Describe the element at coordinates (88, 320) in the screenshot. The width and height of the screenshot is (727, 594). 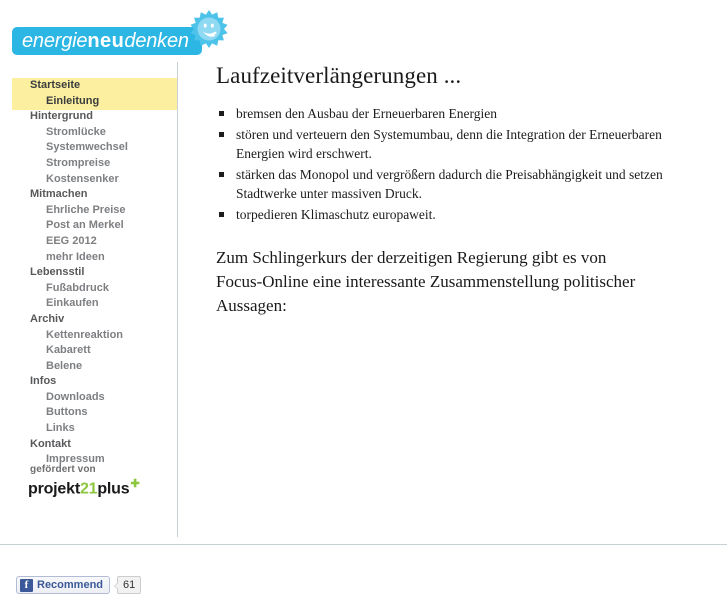
I see `sidebar-item-archiv: Archiv` at that location.